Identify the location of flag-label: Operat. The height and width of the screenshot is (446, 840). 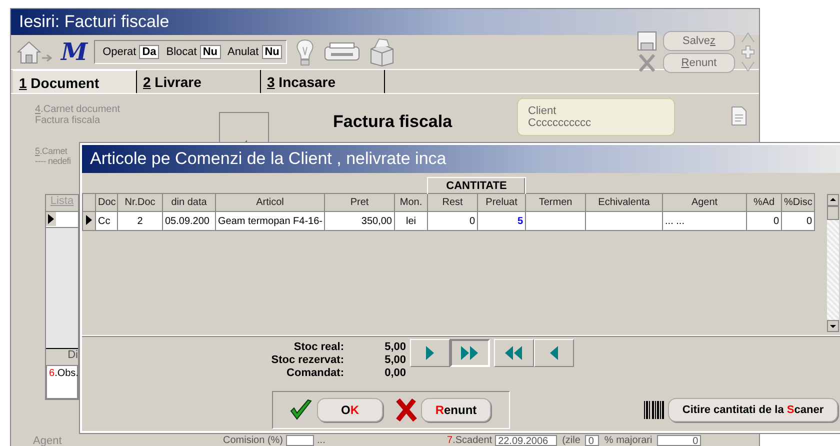
(119, 52).